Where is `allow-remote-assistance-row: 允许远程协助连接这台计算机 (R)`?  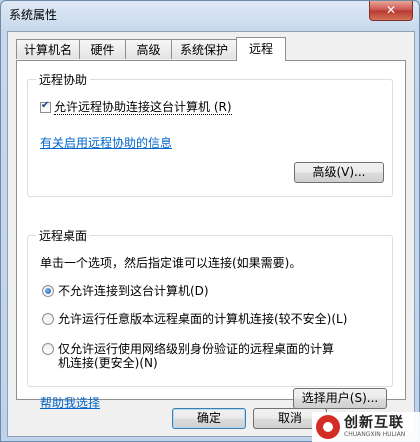 allow-remote-assistance-row: 允许远程协助连接这台计算机 (R) is located at coordinates (136, 106).